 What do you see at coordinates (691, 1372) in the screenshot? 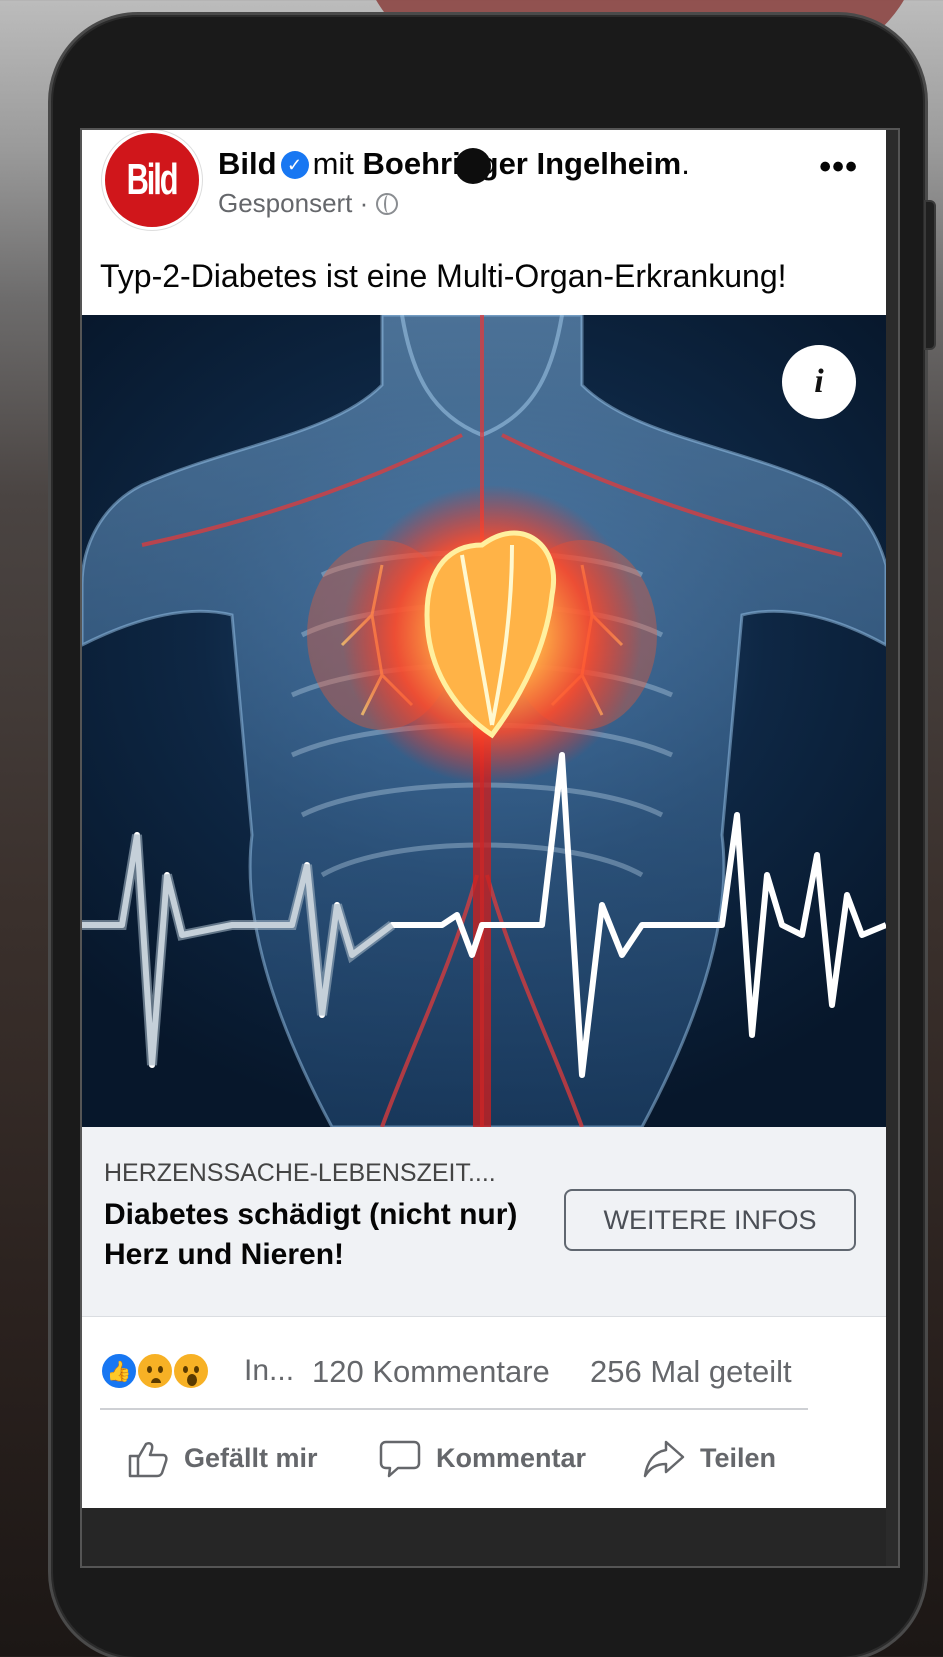
I see `shares-count: 256 Mal geteilt` at bounding box center [691, 1372].